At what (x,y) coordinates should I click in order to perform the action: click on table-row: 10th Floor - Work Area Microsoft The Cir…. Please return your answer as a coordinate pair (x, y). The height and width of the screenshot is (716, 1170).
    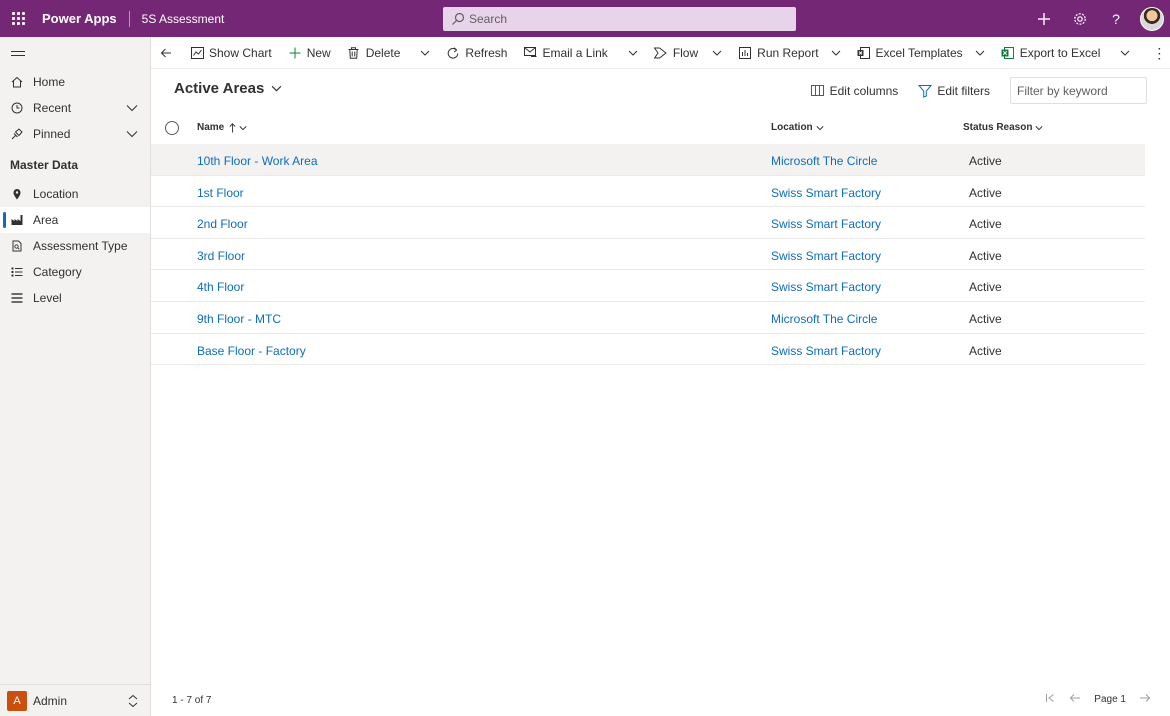
    Looking at the image, I should click on (648, 160).